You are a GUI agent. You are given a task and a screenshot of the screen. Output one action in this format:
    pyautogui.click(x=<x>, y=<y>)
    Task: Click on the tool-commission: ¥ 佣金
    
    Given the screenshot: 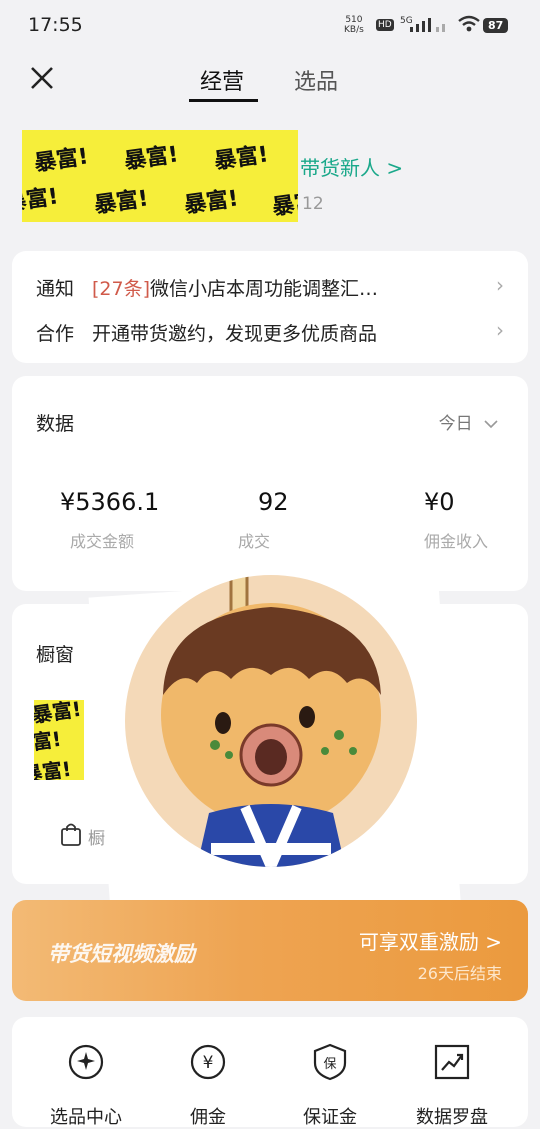 What is the action you would take?
    pyautogui.click(x=208, y=1086)
    